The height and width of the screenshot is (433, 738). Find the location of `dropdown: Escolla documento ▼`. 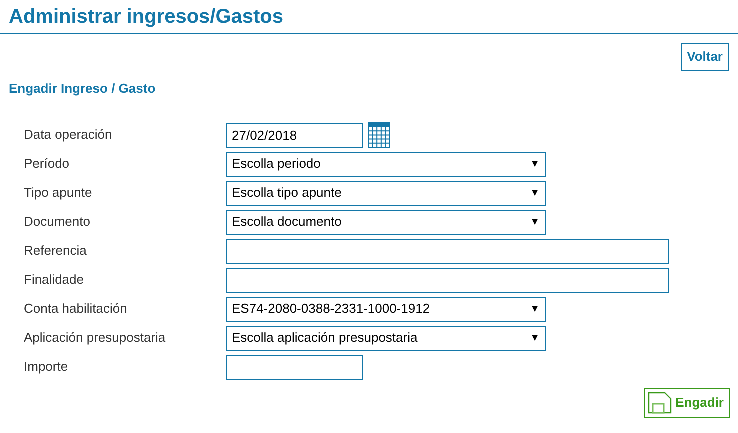

dropdown: Escolla documento ▼ is located at coordinates (386, 222).